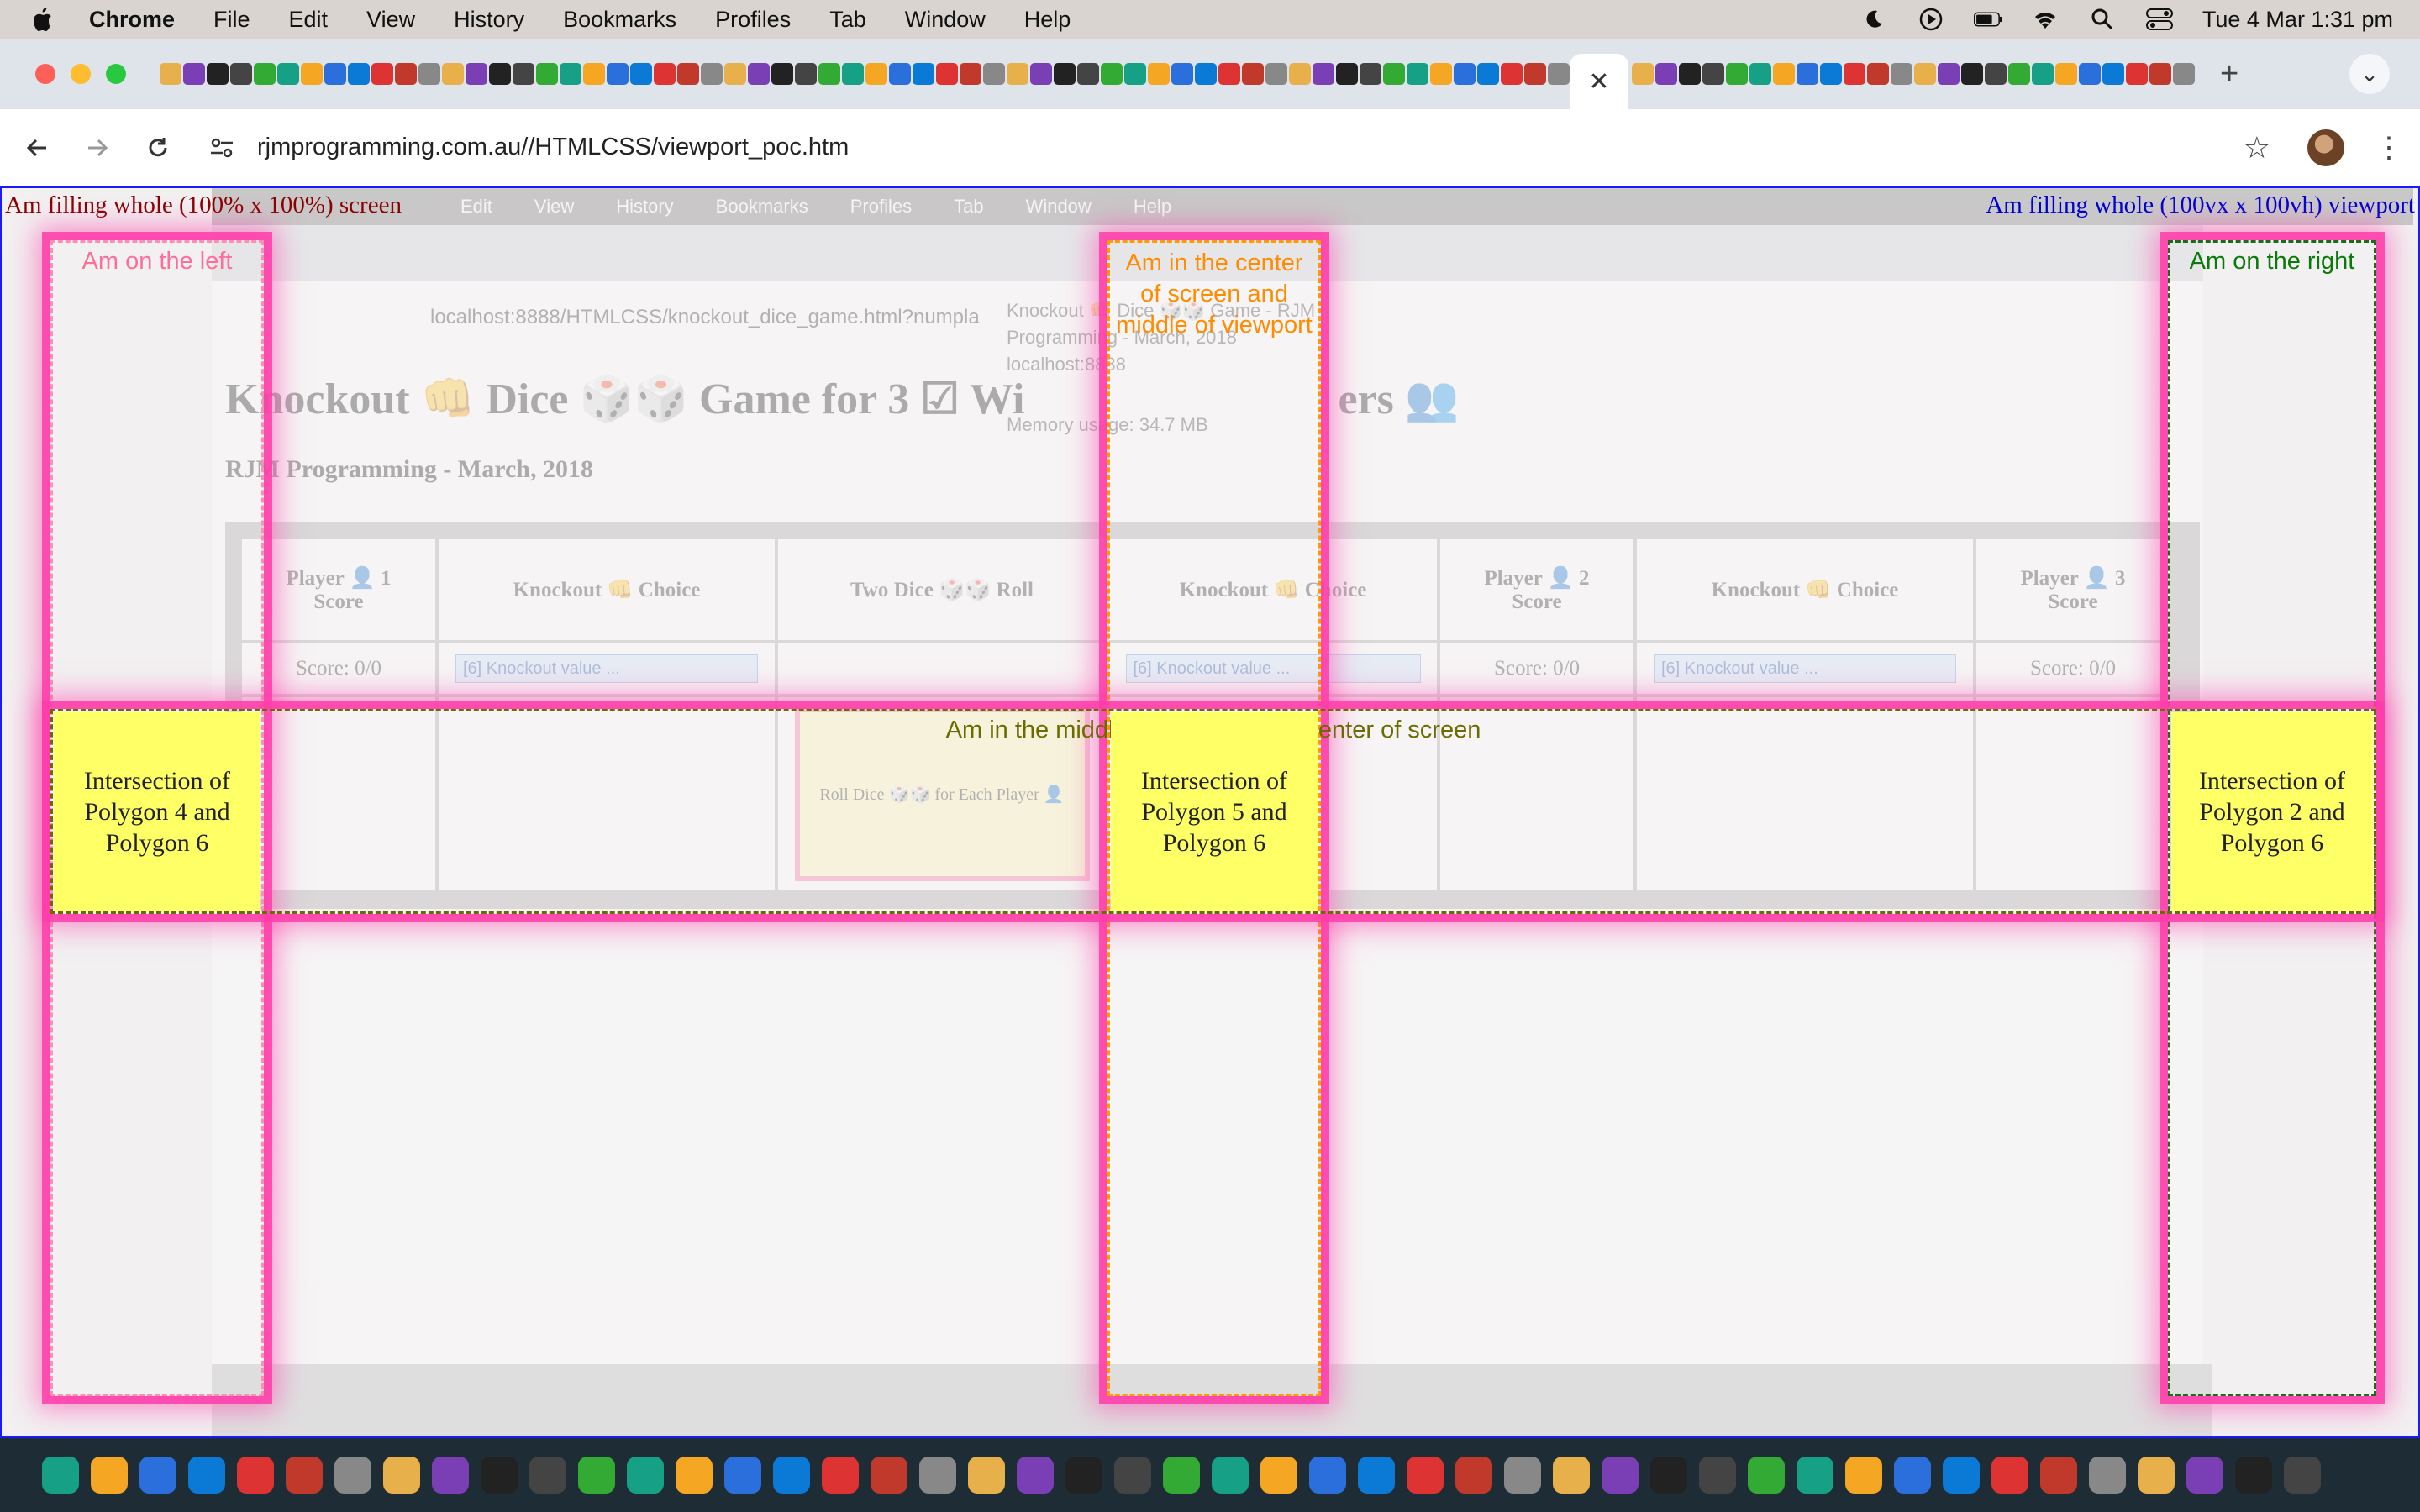 The image size is (2420, 1512). What do you see at coordinates (489, 20) in the screenshot?
I see `menu-history: History` at bounding box center [489, 20].